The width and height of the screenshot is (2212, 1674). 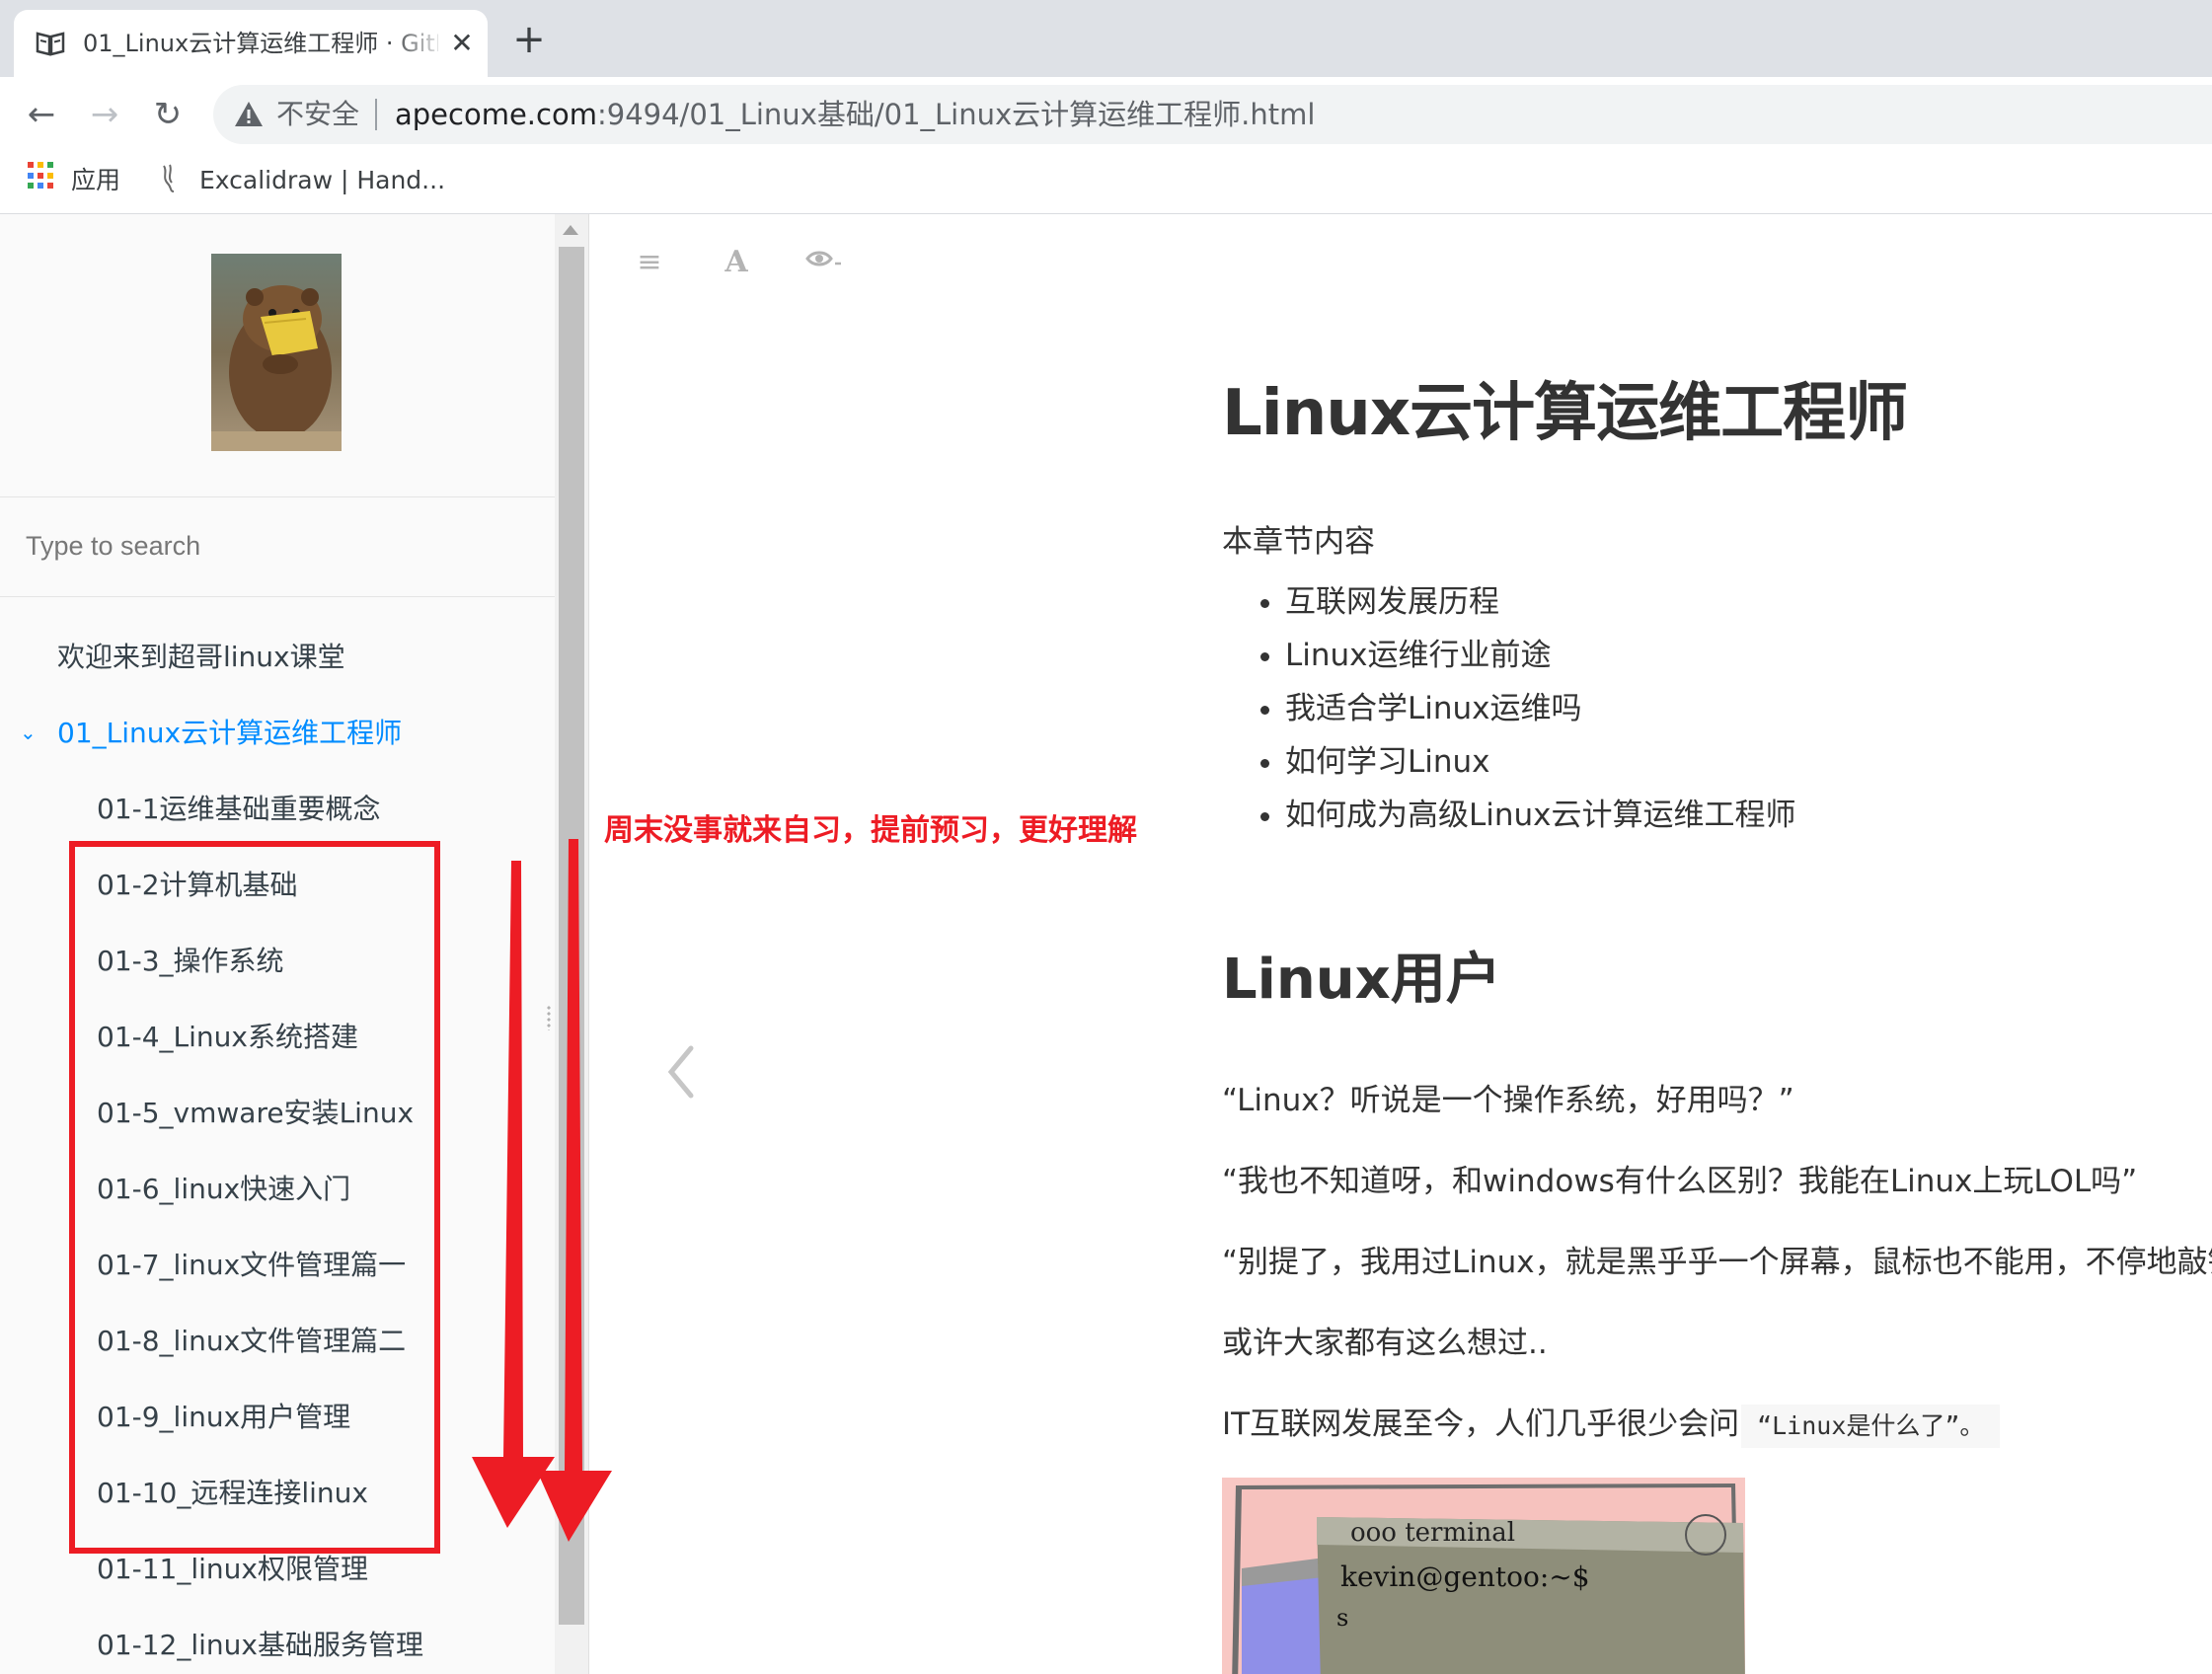 I want to click on font-settings-icon: A, so click(x=736, y=262).